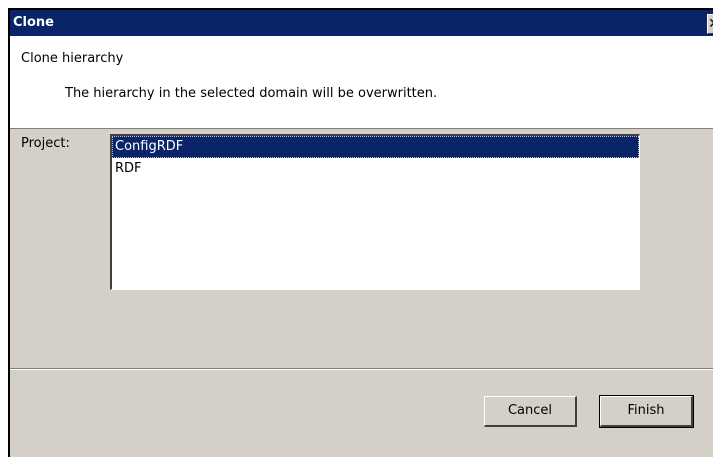  What do you see at coordinates (361, 369) in the screenshot?
I see `footer-separator` at bounding box center [361, 369].